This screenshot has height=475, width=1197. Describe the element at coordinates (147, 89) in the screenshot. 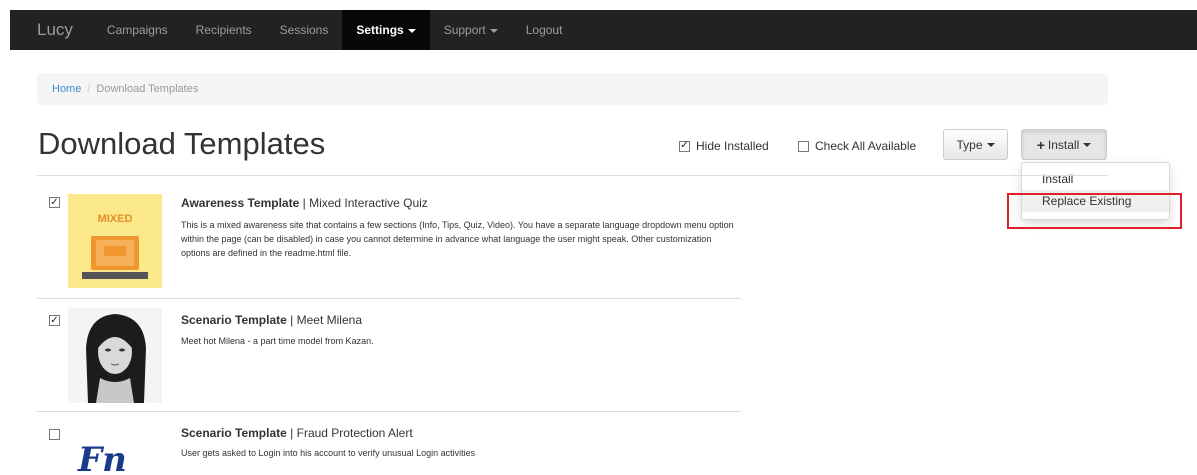

I see `breadcrumb-current: Download Templates` at that location.